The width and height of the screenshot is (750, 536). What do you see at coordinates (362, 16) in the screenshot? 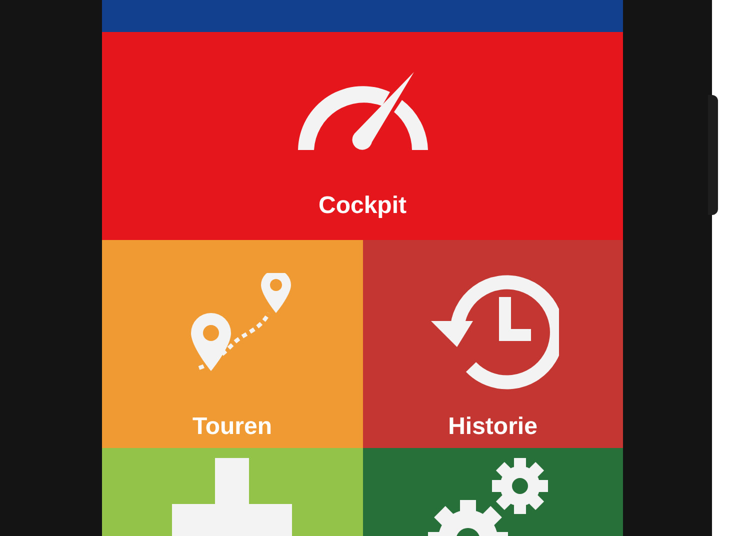
I see `menu-tile` at bounding box center [362, 16].